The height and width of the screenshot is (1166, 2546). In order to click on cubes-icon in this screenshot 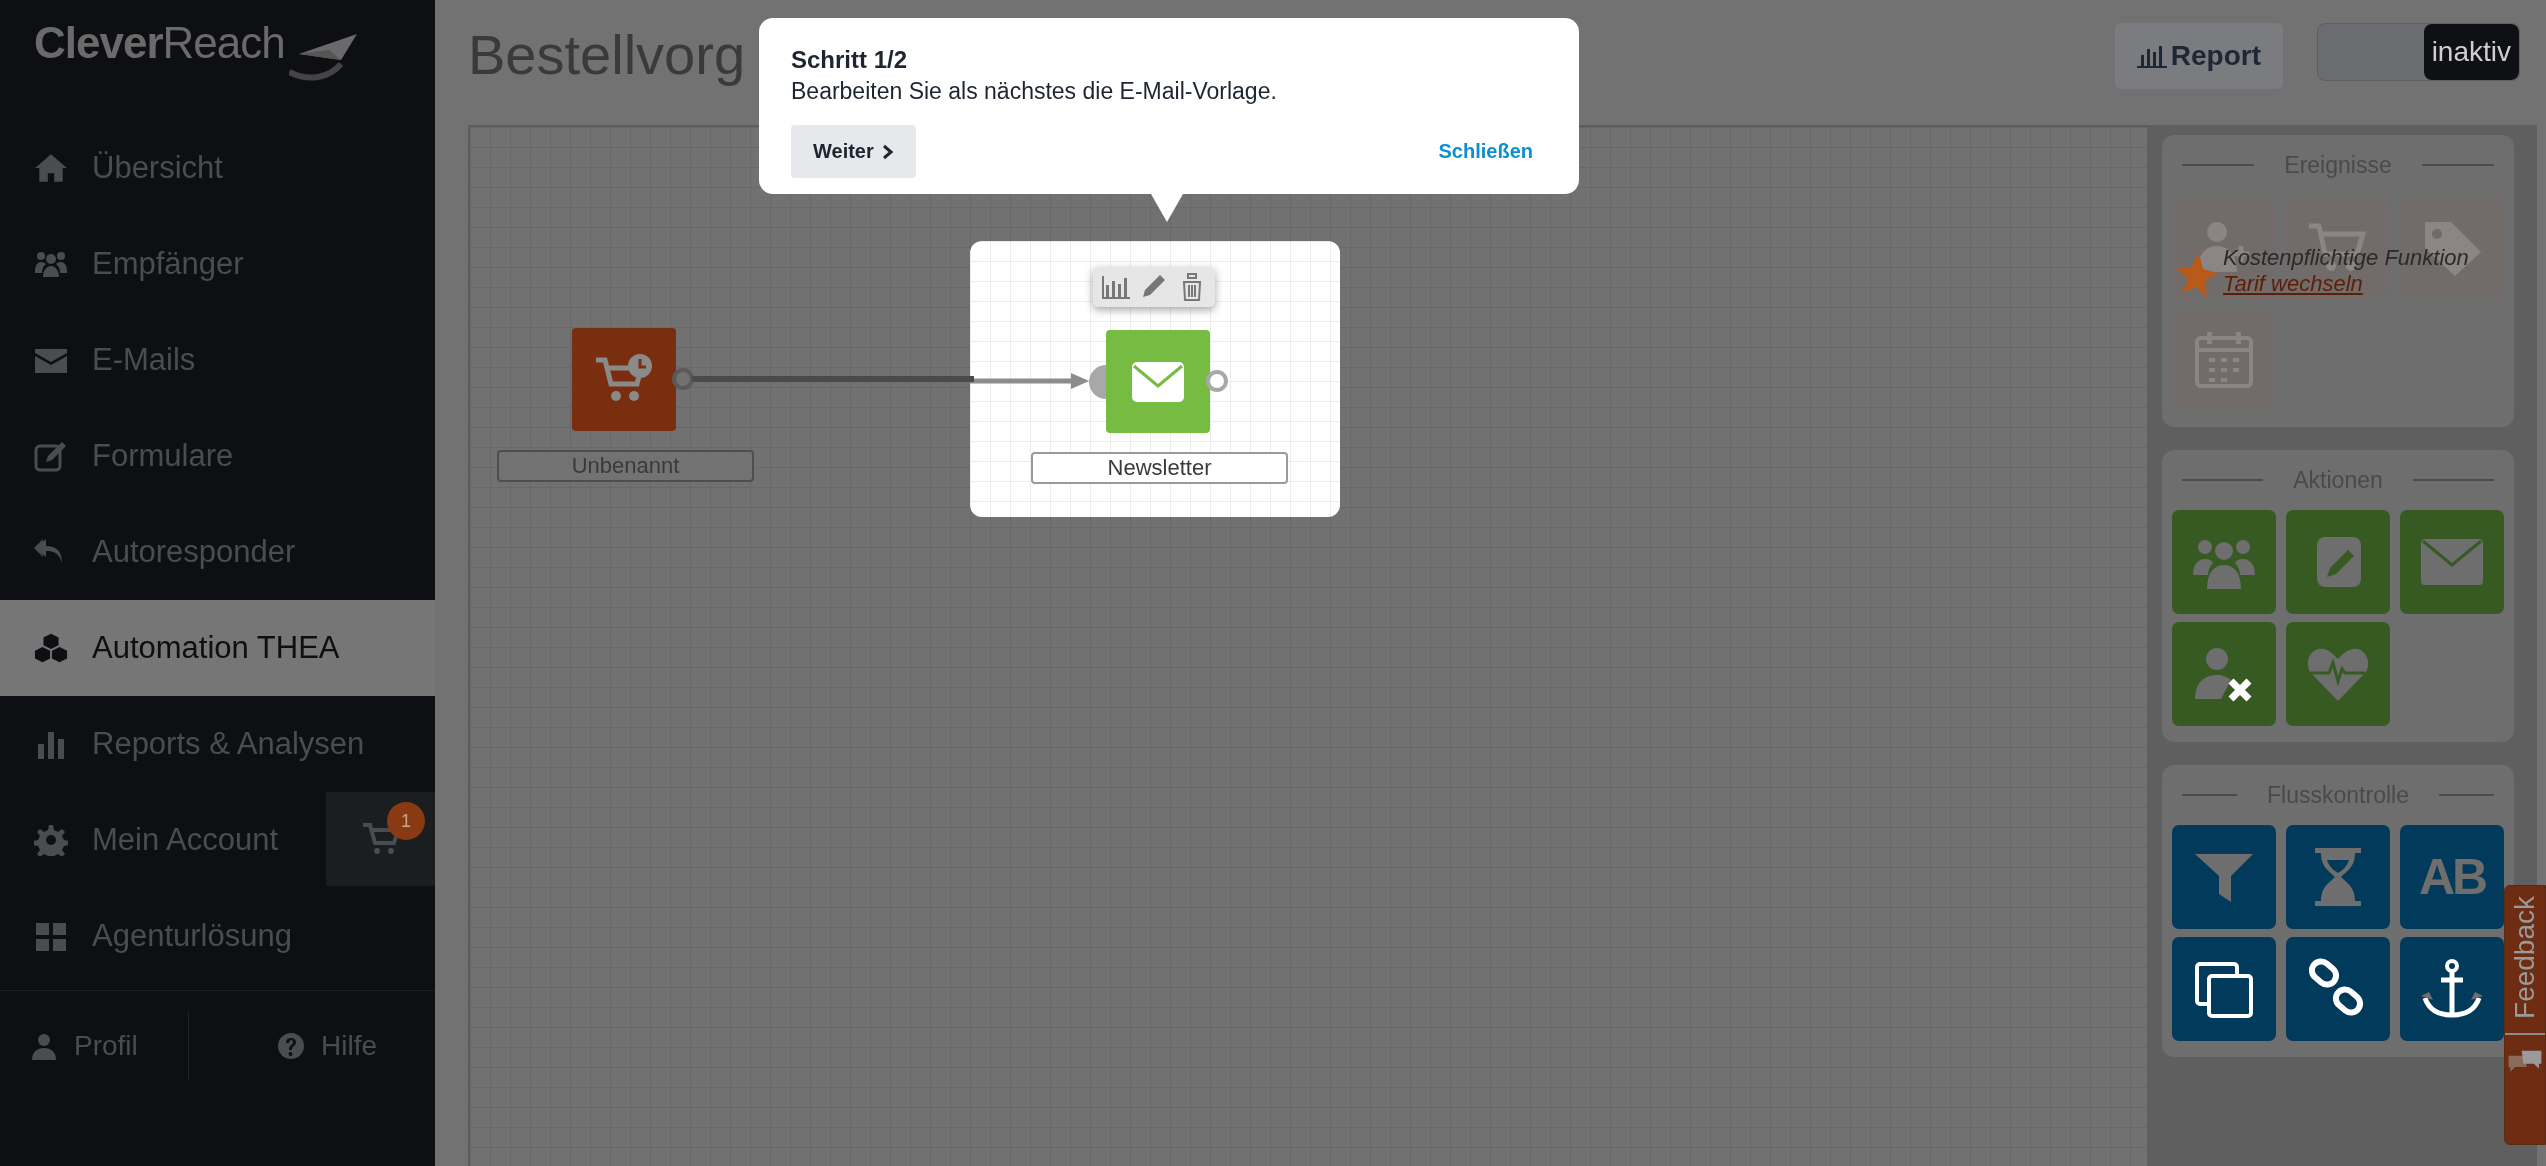, I will do `click(51, 648)`.